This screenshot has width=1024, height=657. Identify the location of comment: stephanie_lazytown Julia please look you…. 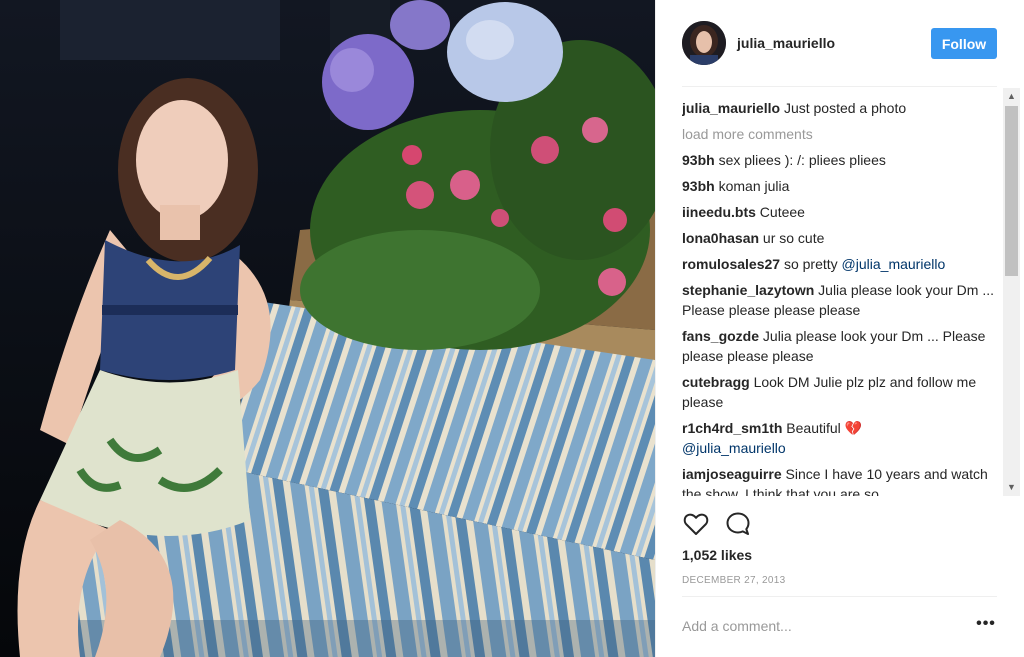
(842, 300).